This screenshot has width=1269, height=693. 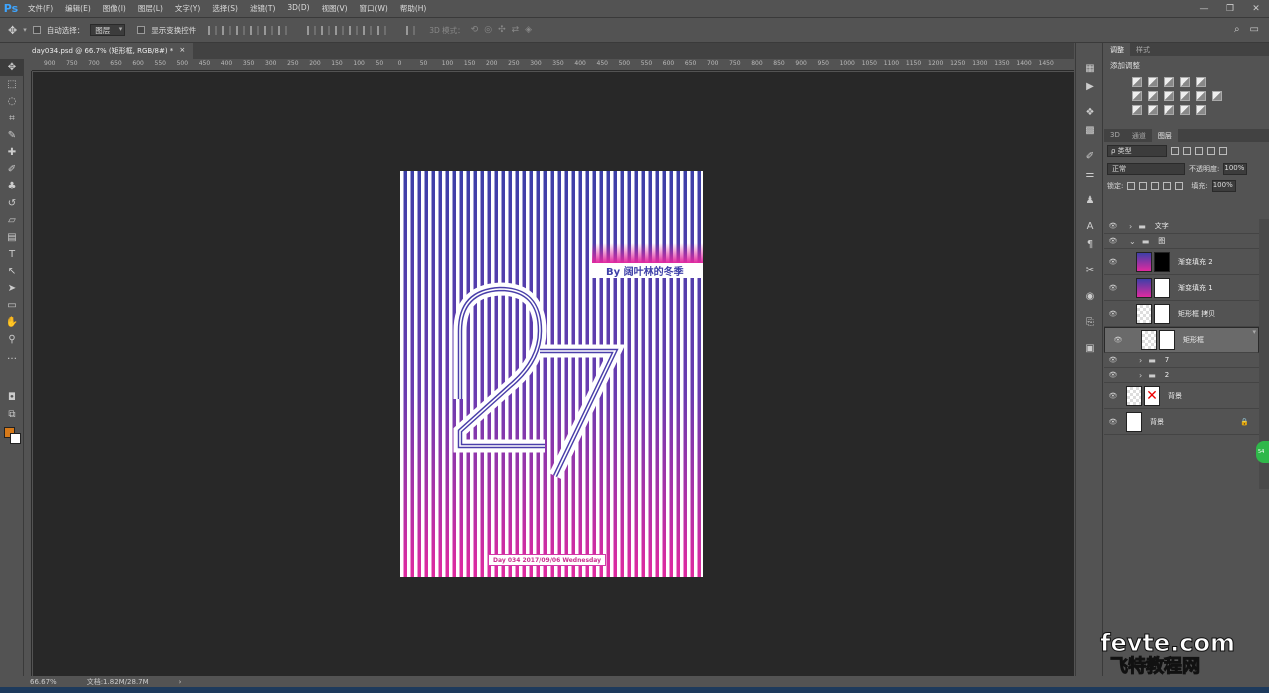 What do you see at coordinates (1117, 49) in the screenshot?
I see `tab-adjustments: 调整` at bounding box center [1117, 49].